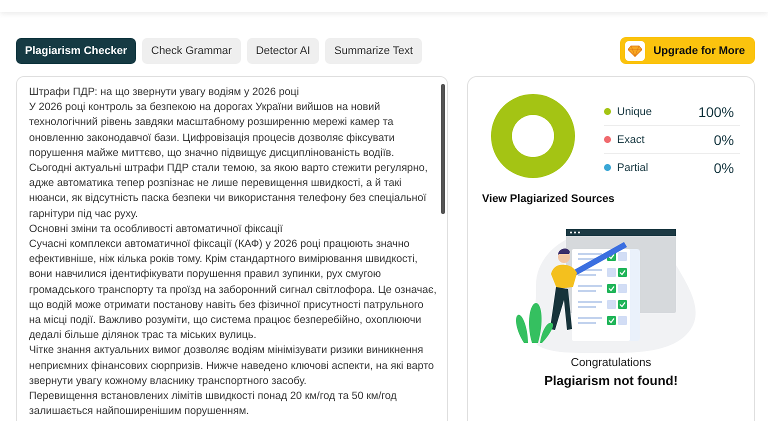 Image resolution: width=768 pixels, height=421 pixels. I want to click on upgrade-button: Upgrade for More, so click(687, 50).